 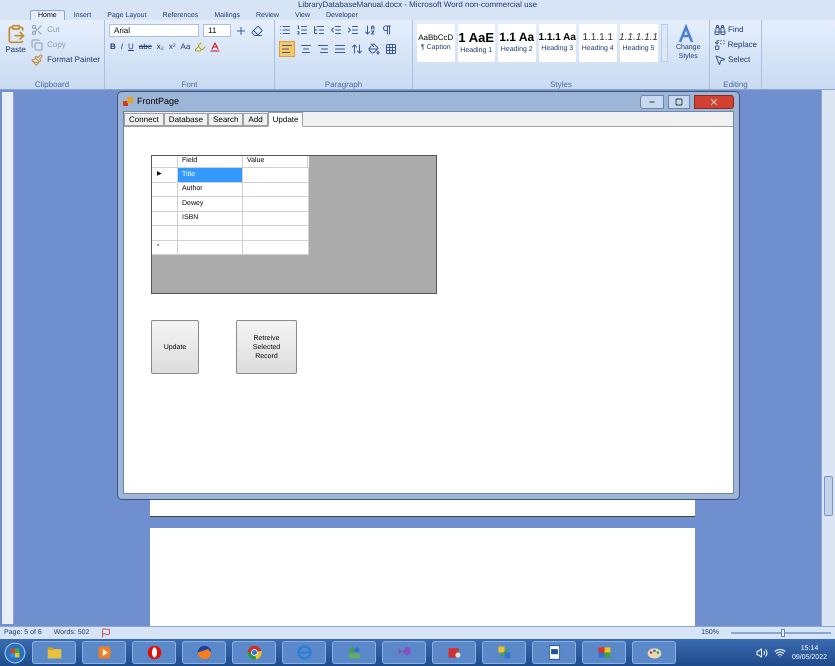 What do you see at coordinates (319, 30) in the screenshot?
I see `multilevel-list-icon` at bounding box center [319, 30].